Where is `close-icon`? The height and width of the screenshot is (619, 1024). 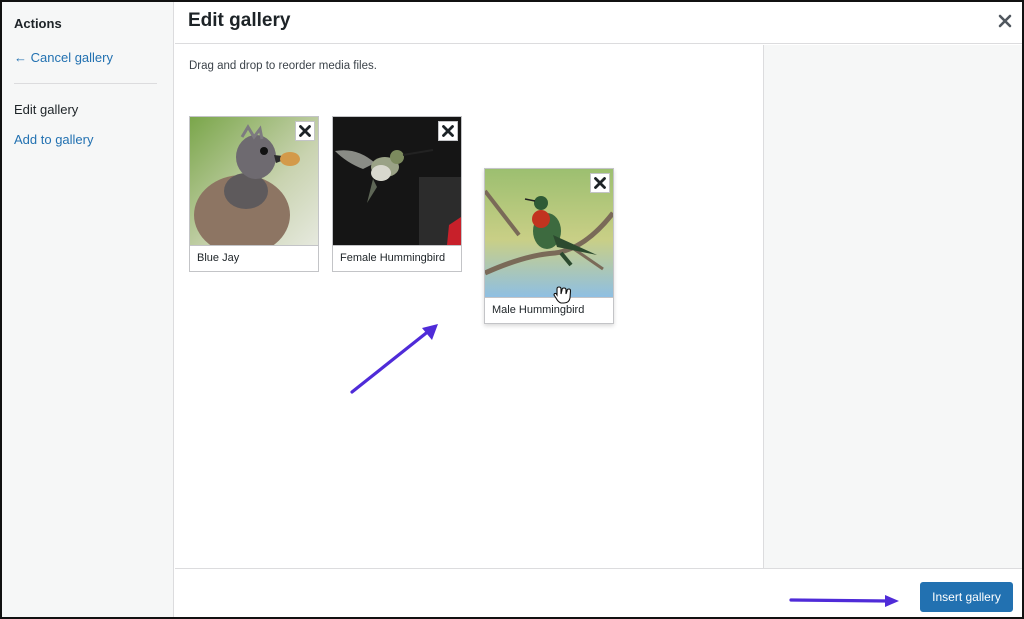 close-icon is located at coordinates (1005, 21).